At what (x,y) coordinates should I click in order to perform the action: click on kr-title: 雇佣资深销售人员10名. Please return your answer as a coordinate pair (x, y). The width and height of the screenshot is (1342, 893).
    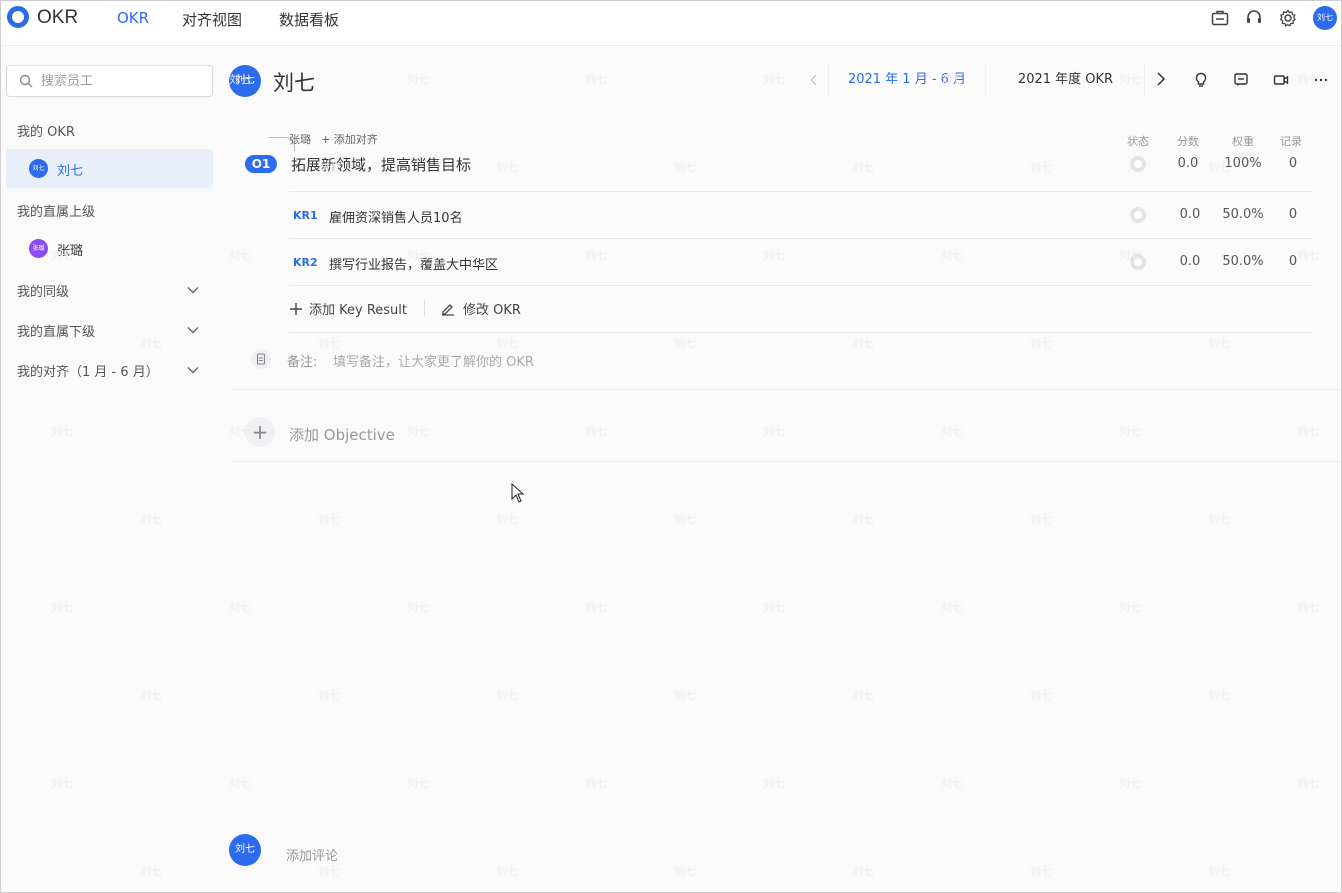
    Looking at the image, I should click on (396, 216).